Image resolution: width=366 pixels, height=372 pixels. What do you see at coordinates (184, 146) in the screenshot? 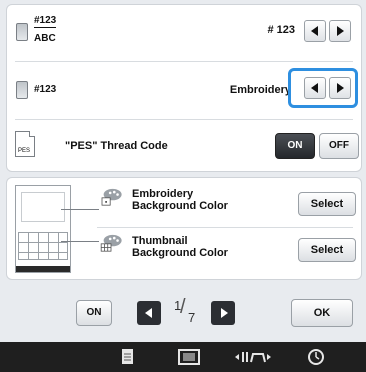
I see `pes-thread-code-row: PES "PES" Thread Code ON OFF` at bounding box center [184, 146].